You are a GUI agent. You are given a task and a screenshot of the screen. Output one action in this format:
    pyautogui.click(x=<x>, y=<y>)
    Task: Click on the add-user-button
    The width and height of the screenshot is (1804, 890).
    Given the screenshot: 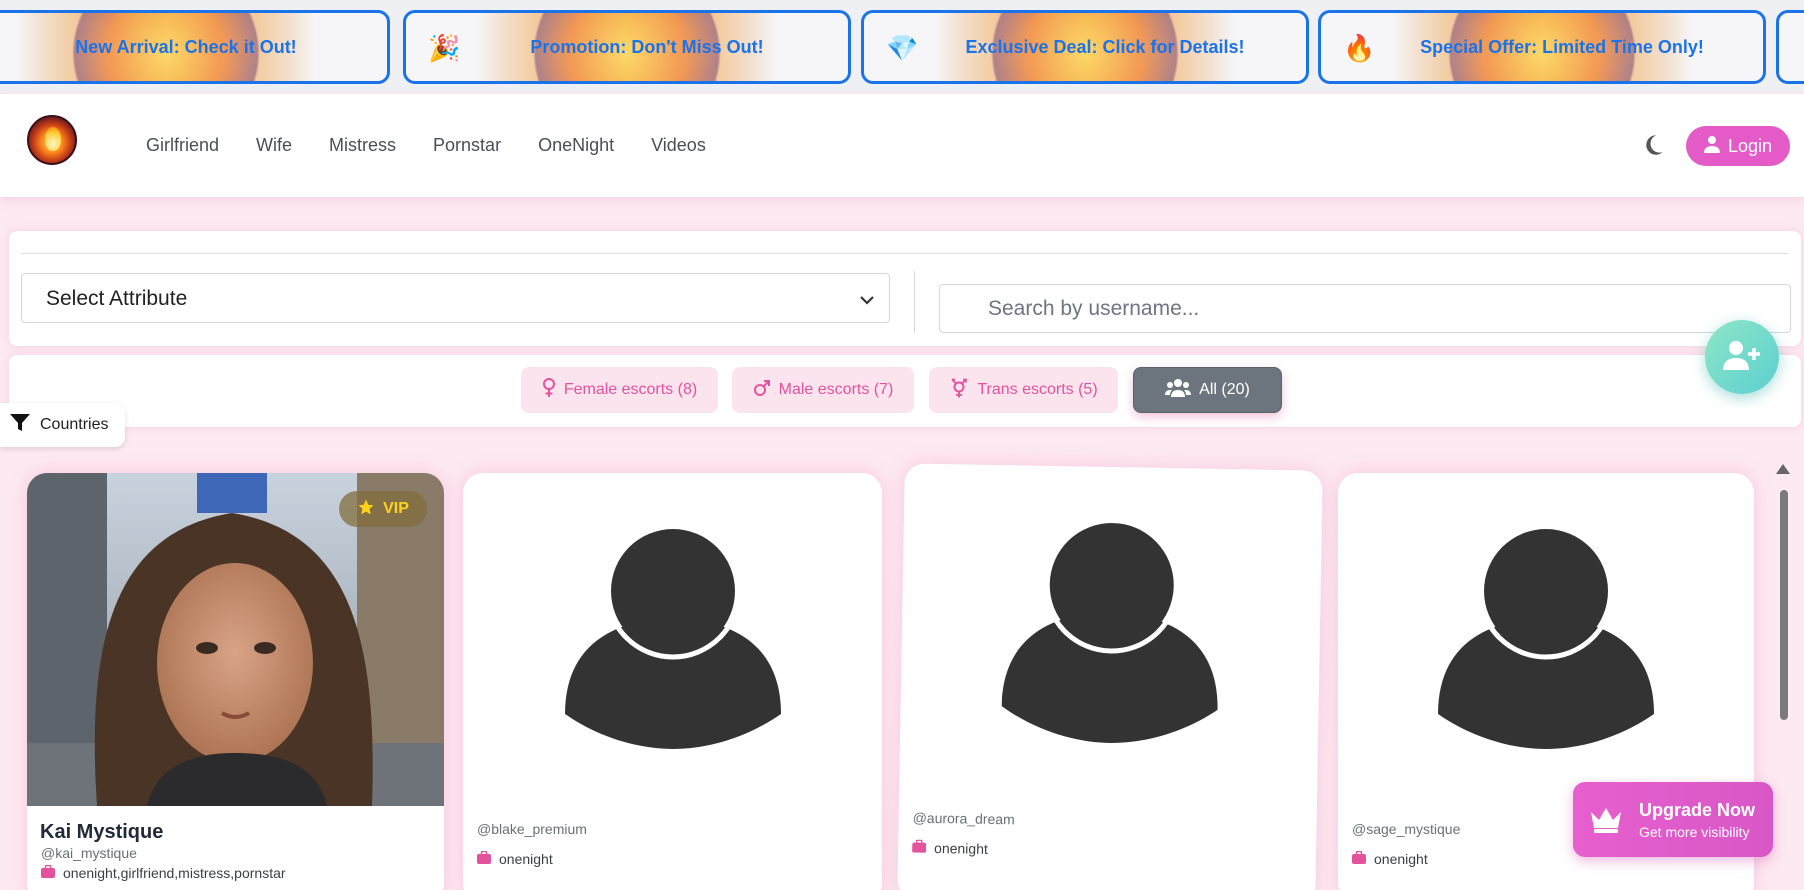 What is the action you would take?
    pyautogui.click(x=1742, y=357)
    